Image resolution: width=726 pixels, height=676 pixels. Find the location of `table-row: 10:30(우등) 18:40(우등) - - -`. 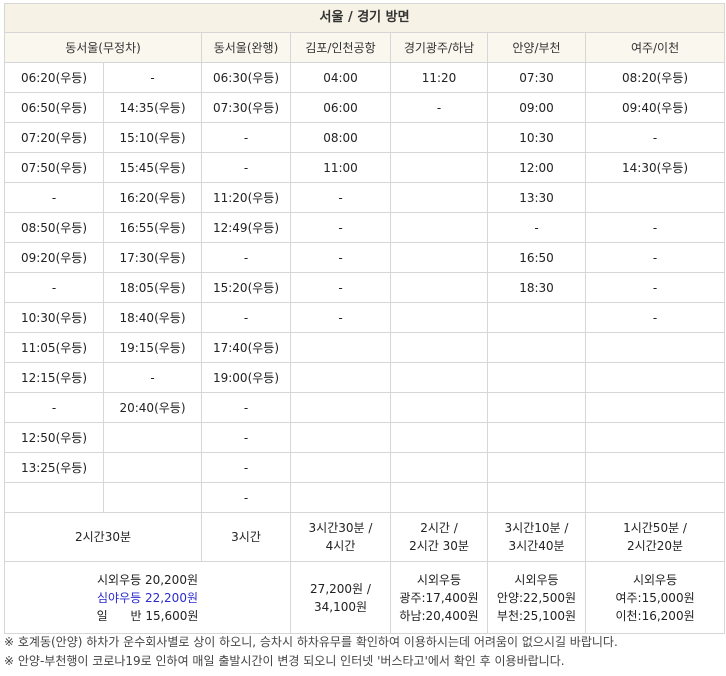

table-row: 10:30(우등) 18:40(우등) - - - is located at coordinates (365, 317).